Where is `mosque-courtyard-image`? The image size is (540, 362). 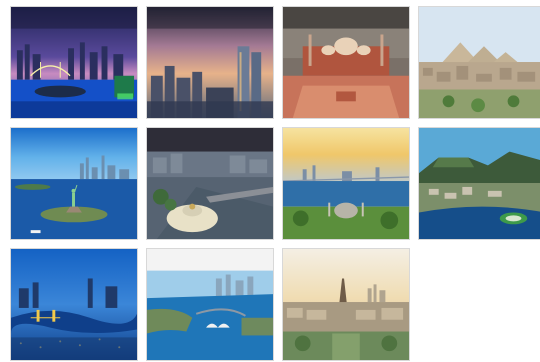
mosque-courtyard-image is located at coordinates (346, 62).